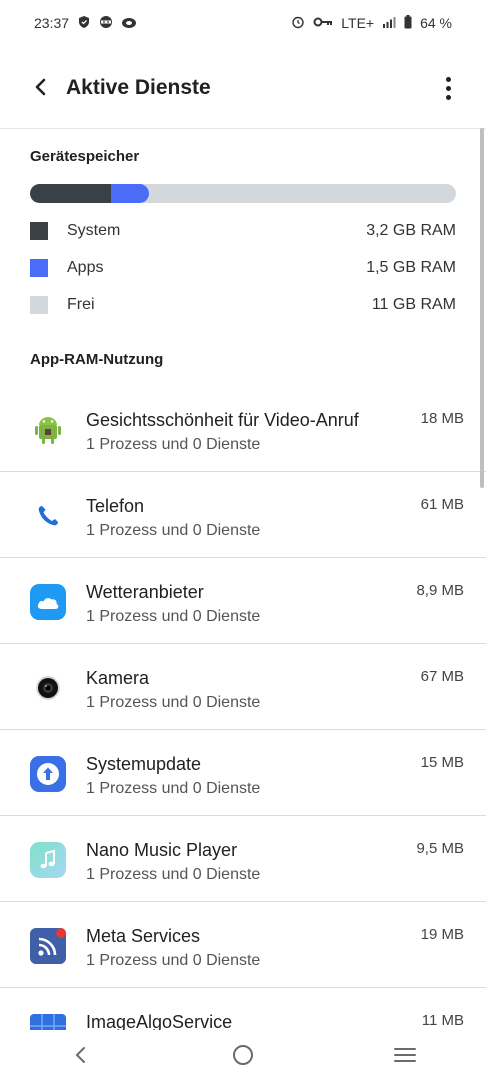 This screenshot has width=486, height=1080. Describe the element at coordinates (52, 23) in the screenshot. I see `status-time: 23:37` at that location.